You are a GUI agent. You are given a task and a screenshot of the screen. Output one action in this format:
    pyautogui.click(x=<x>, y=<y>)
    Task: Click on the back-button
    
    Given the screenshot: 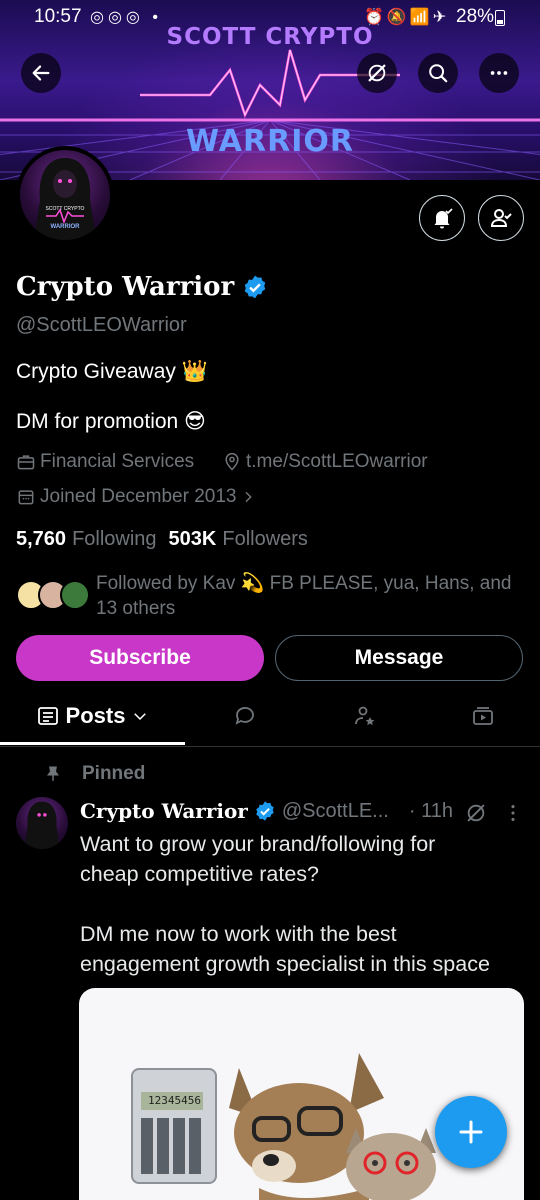 What is the action you would take?
    pyautogui.click(x=41, y=73)
    